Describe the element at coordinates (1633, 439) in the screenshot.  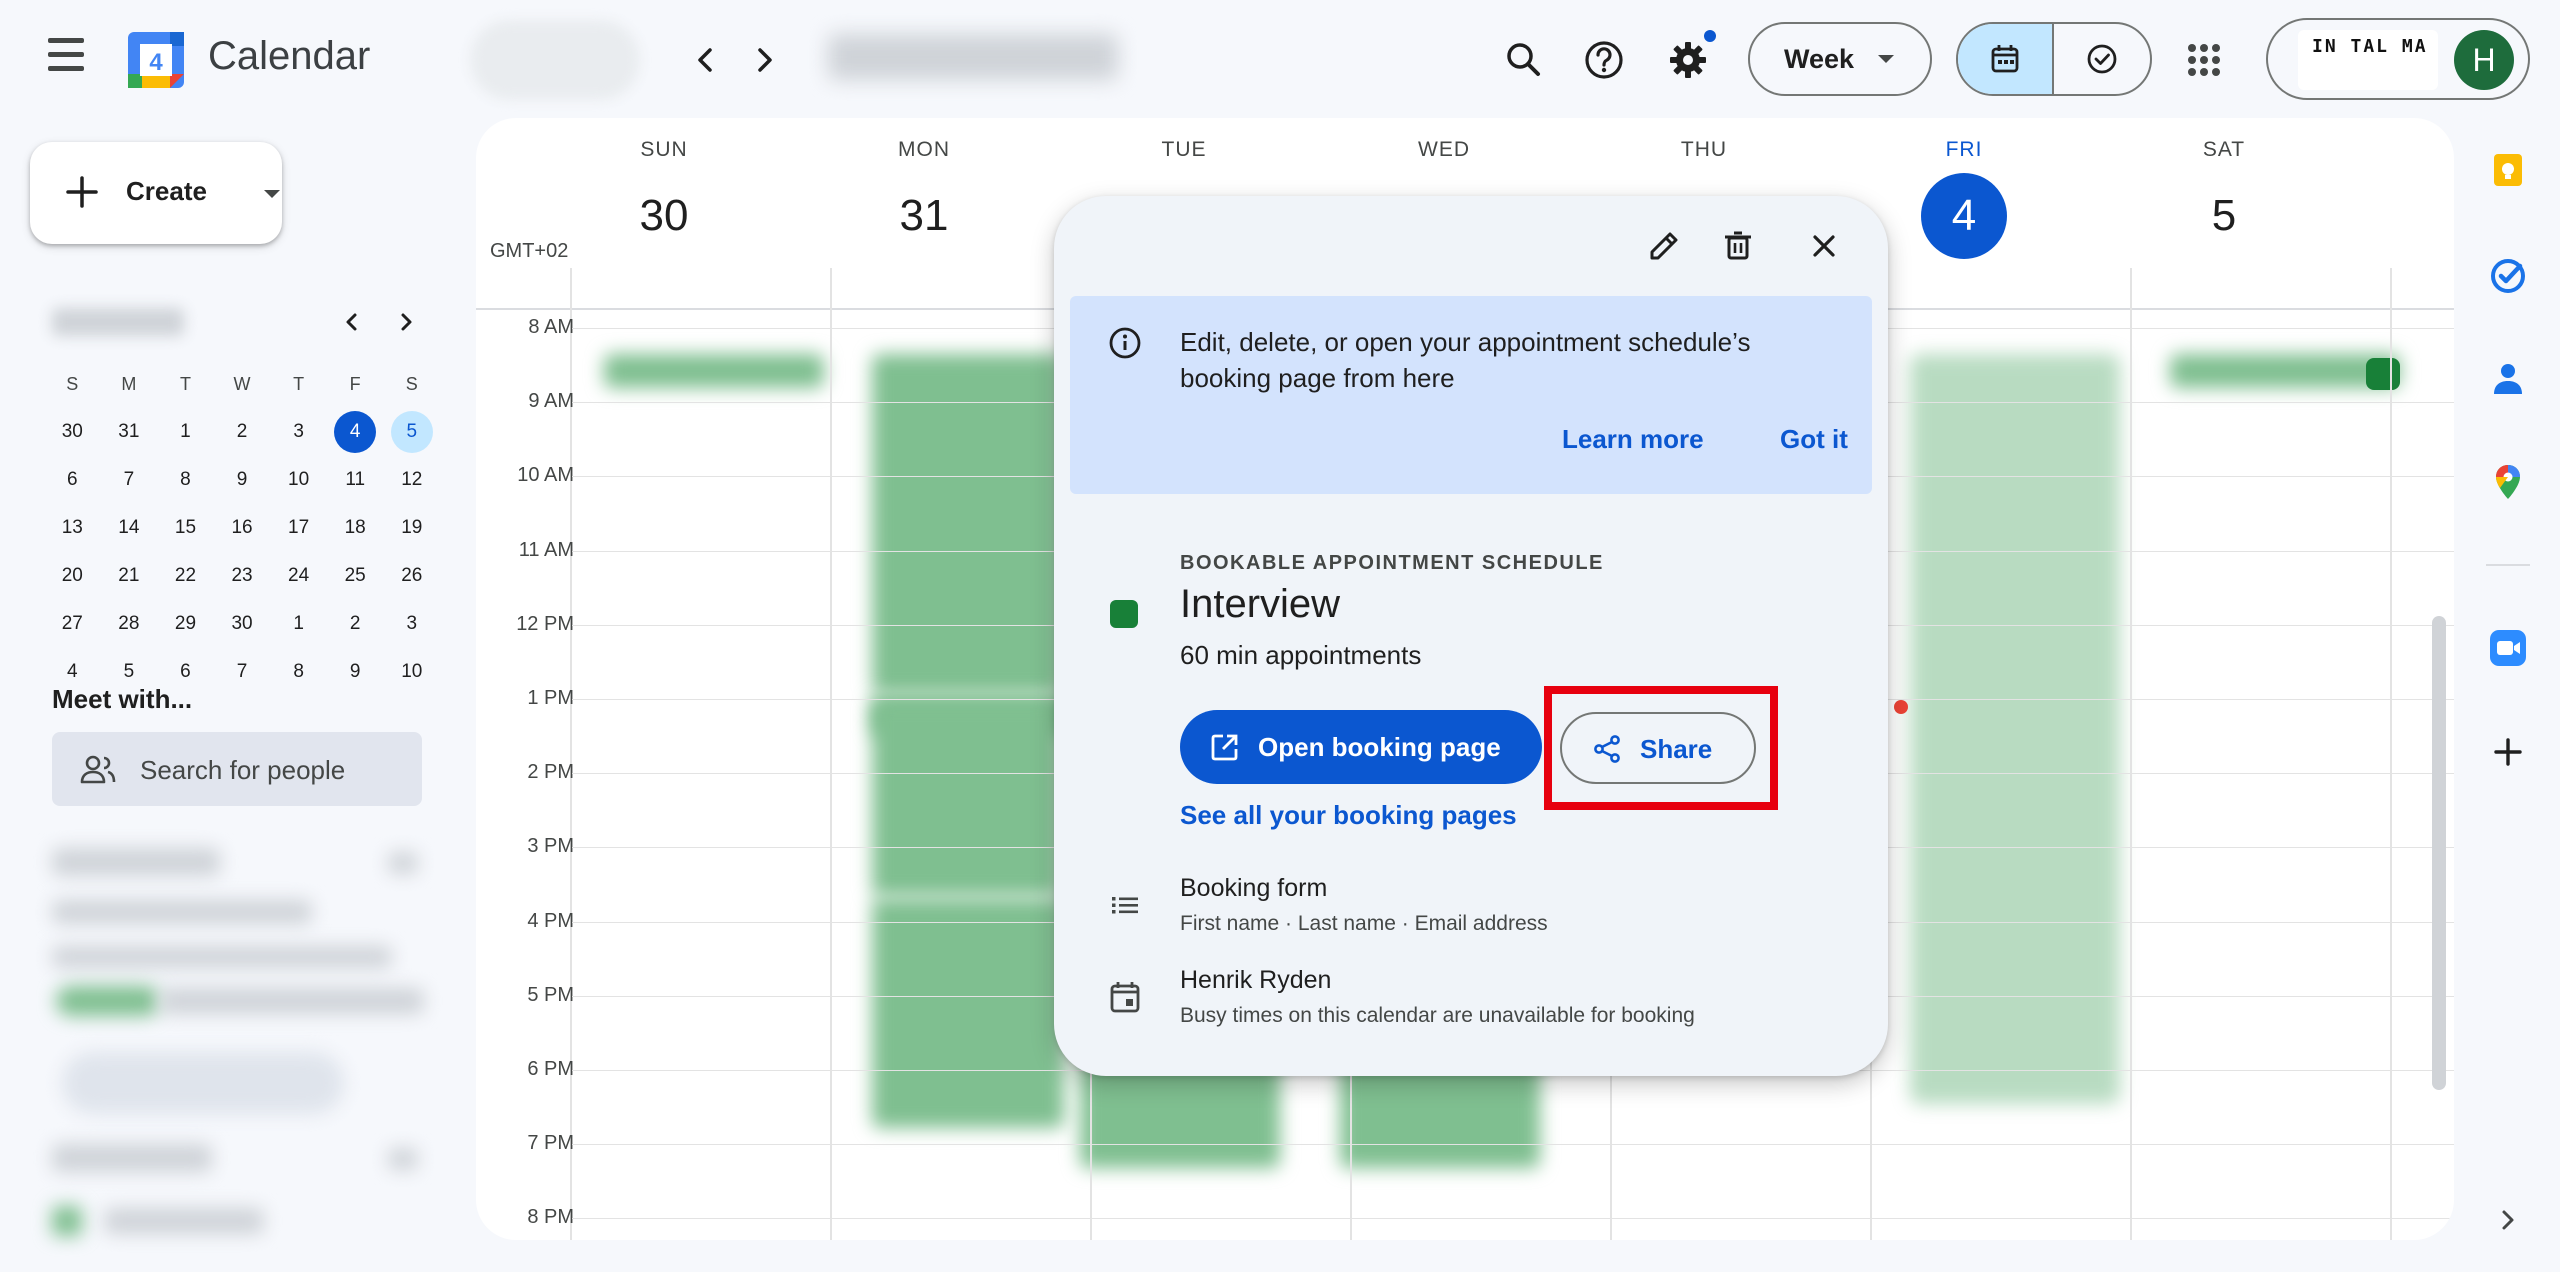
I see `learn-more-link: Learn more` at that location.